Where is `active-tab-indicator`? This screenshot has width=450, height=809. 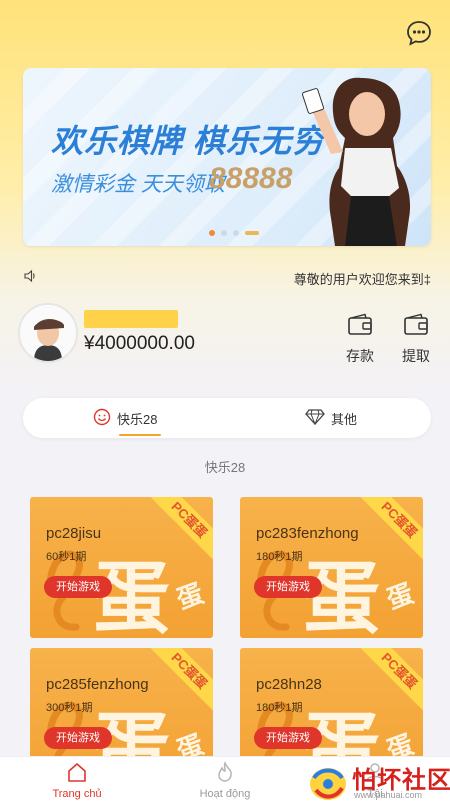
active-tab-indicator is located at coordinates (140, 435).